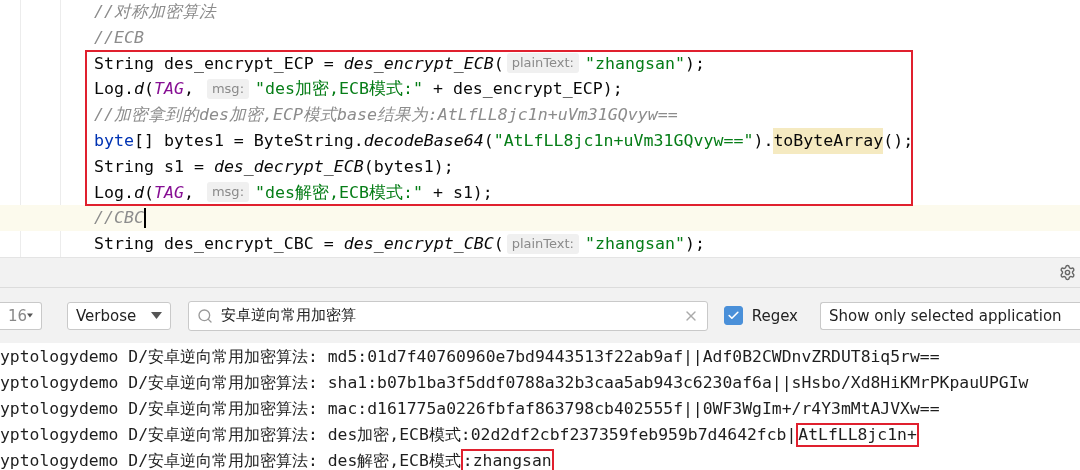 The image size is (1080, 470). What do you see at coordinates (214, 63) in the screenshot?
I see `code-text: String des_encrypt_ECP =` at bounding box center [214, 63].